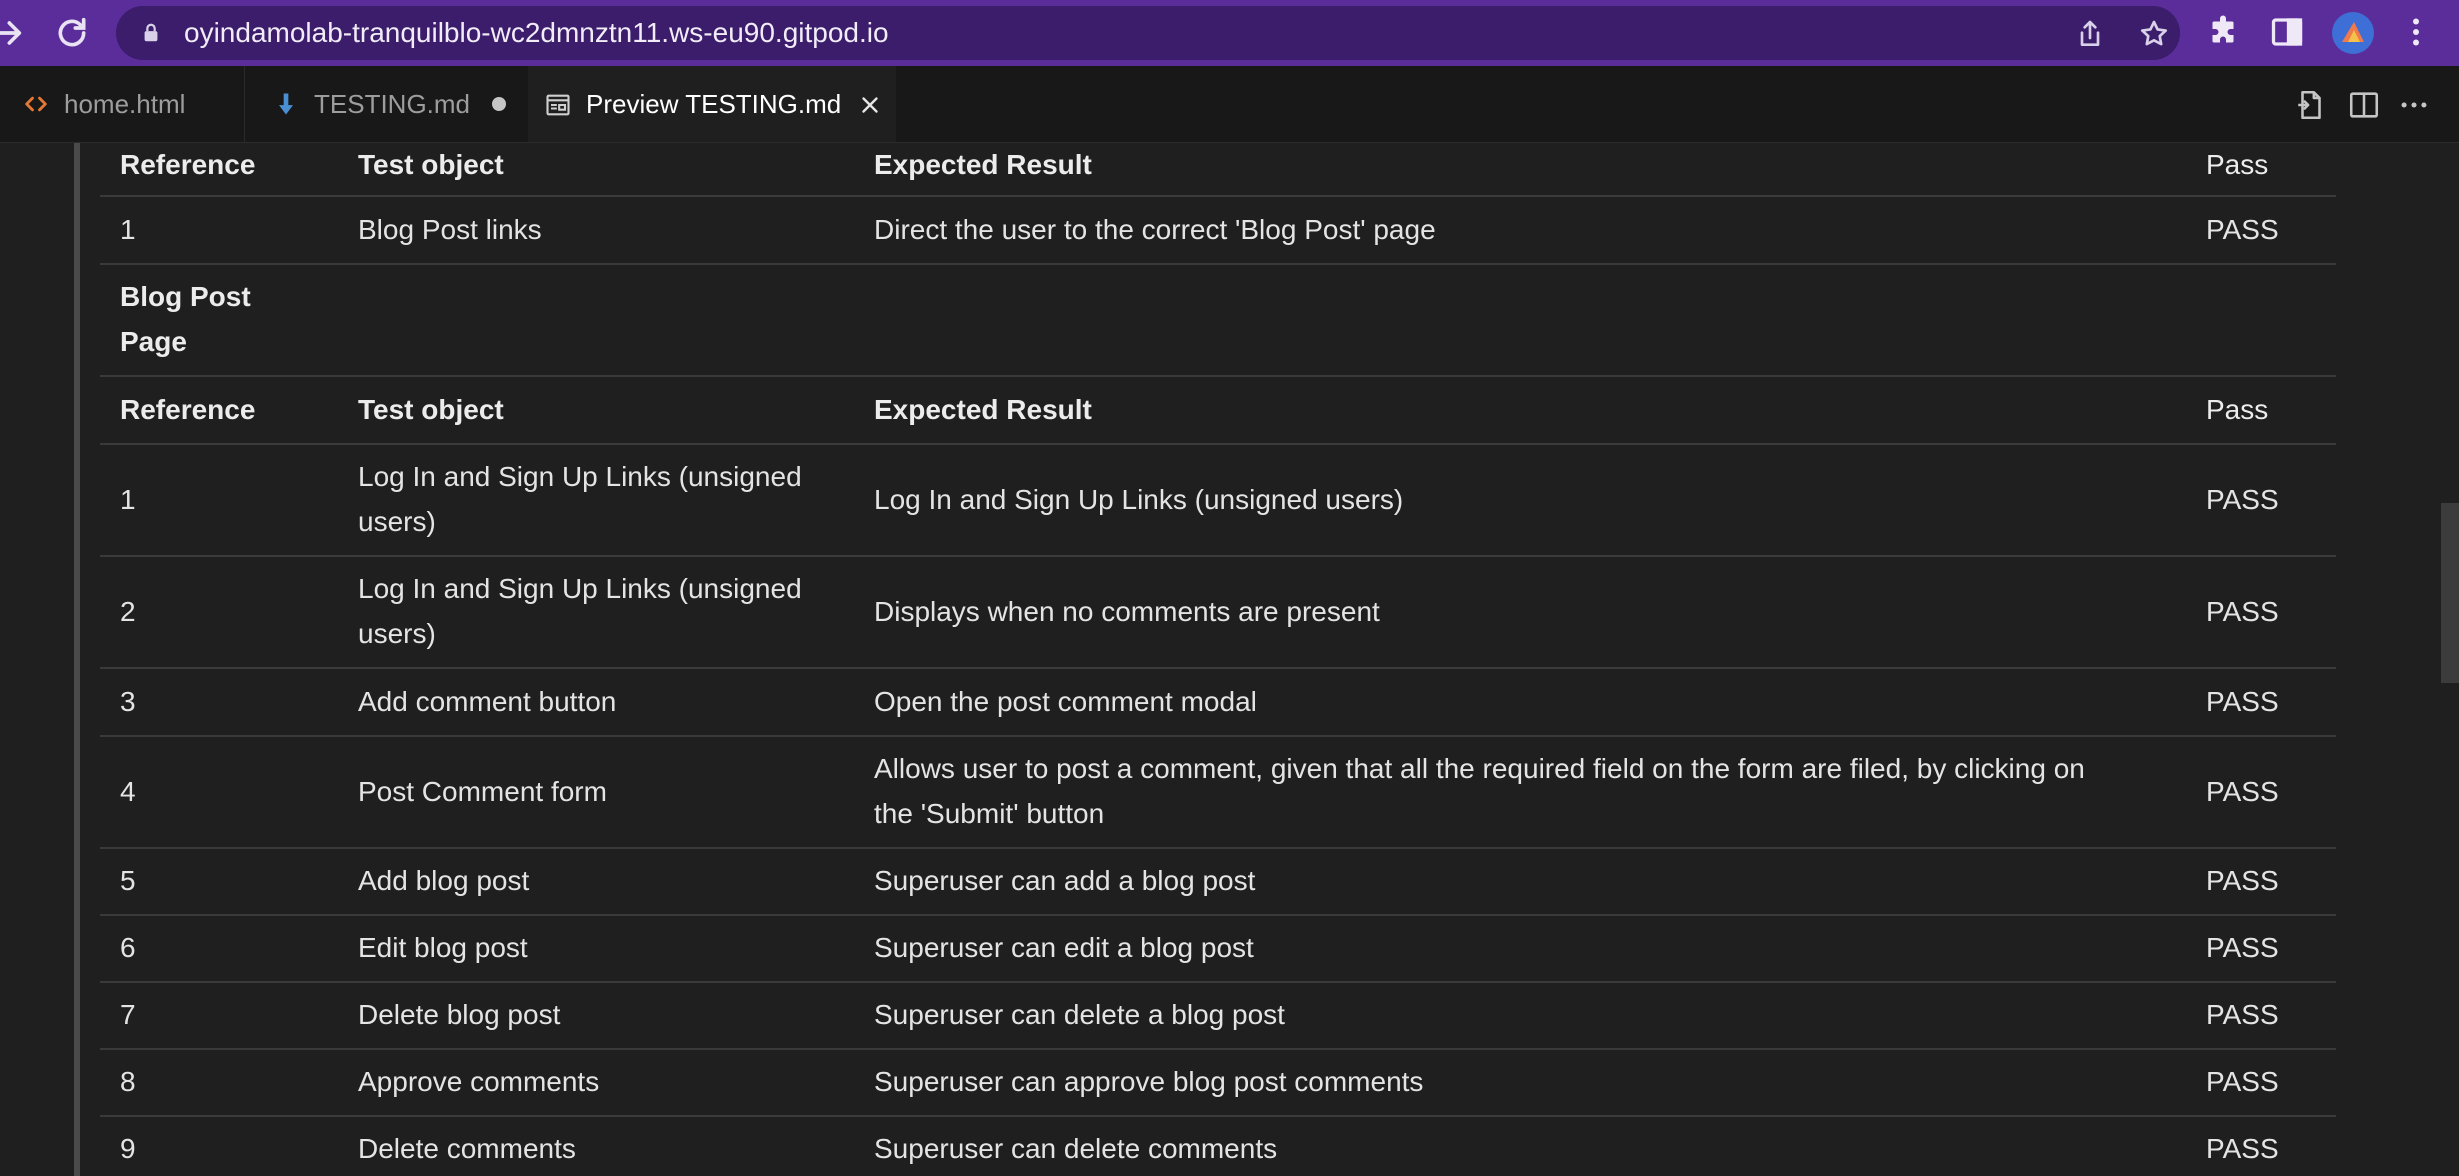  Describe the element at coordinates (2090, 34) in the screenshot. I see `share-icon` at that location.